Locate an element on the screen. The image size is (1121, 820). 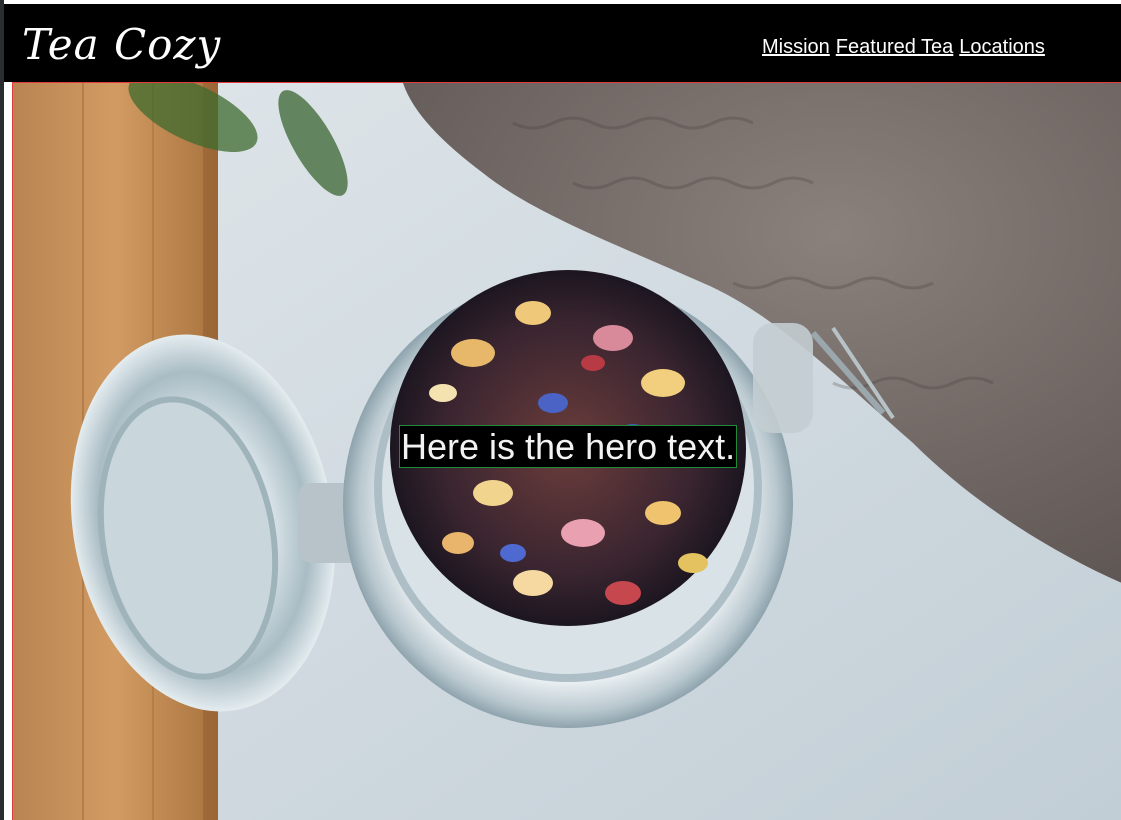
logo: Tea Cozy is located at coordinates (121, 45).